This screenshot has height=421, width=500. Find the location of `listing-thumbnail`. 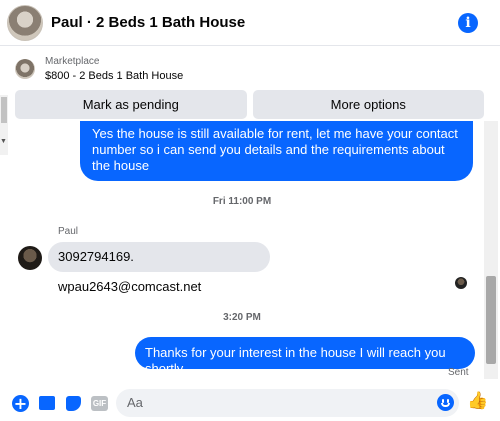

listing-thumbnail is located at coordinates (25, 69).